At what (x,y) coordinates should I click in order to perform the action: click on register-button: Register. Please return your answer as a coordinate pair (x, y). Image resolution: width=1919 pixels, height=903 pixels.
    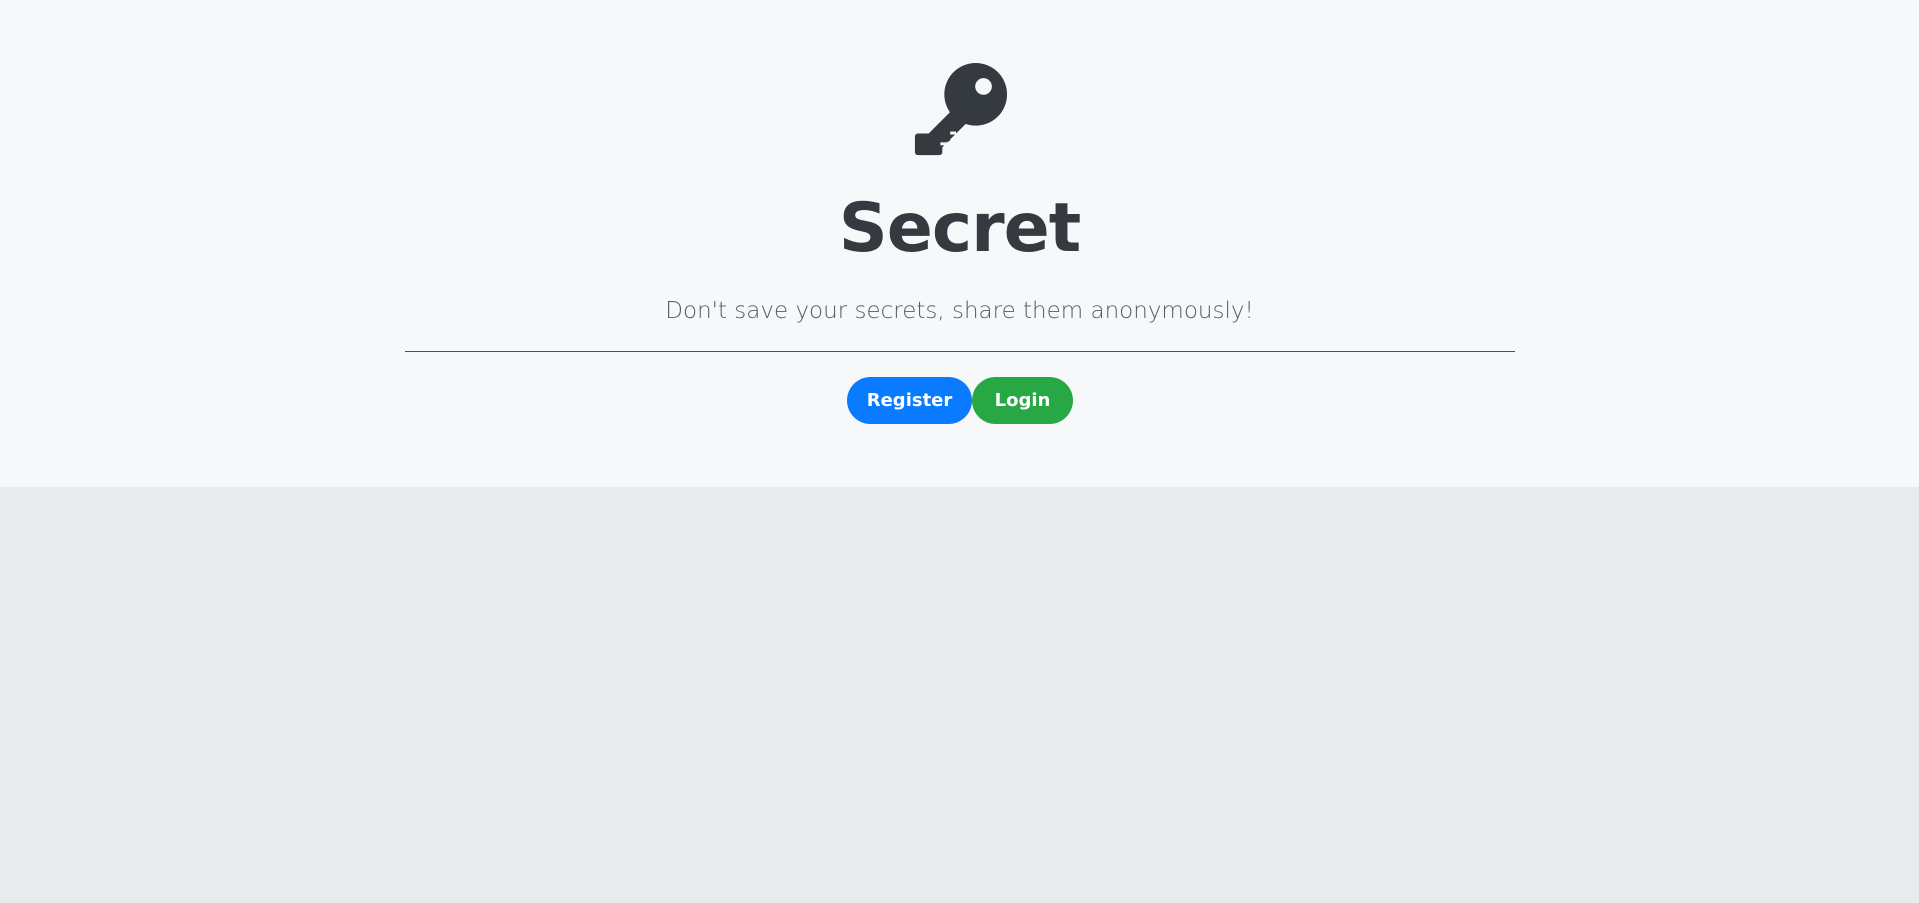
    Looking at the image, I should click on (909, 400).